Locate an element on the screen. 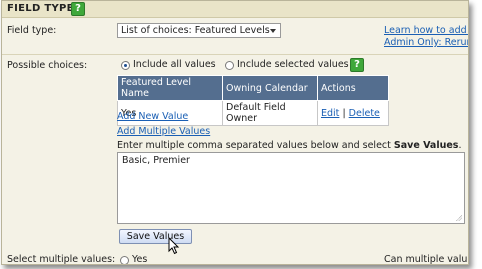 This screenshot has width=482, height=269. include-all-radio is located at coordinates (125, 65).